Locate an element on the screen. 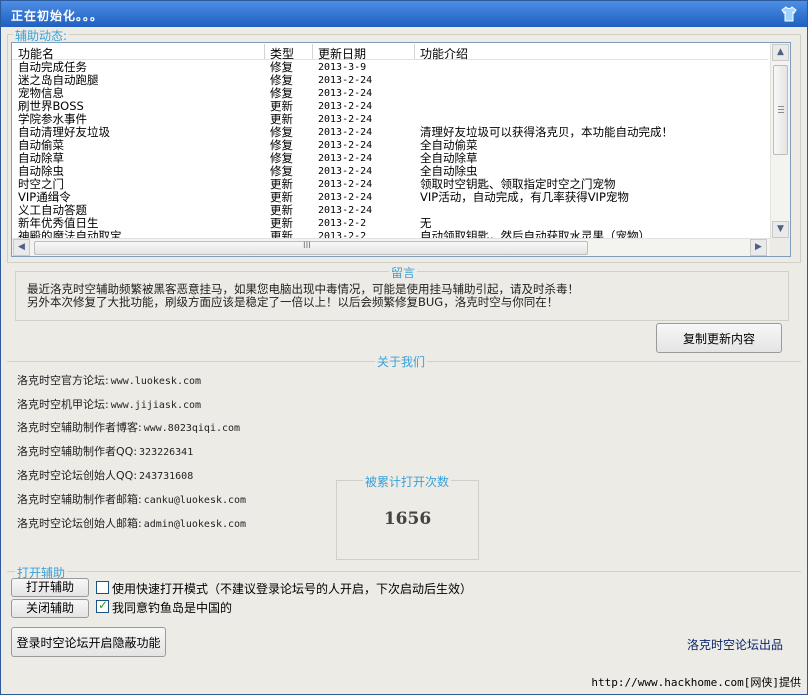 The height and width of the screenshot is (695, 808). row-date: 2013-3-9 is located at coordinates (342, 67).